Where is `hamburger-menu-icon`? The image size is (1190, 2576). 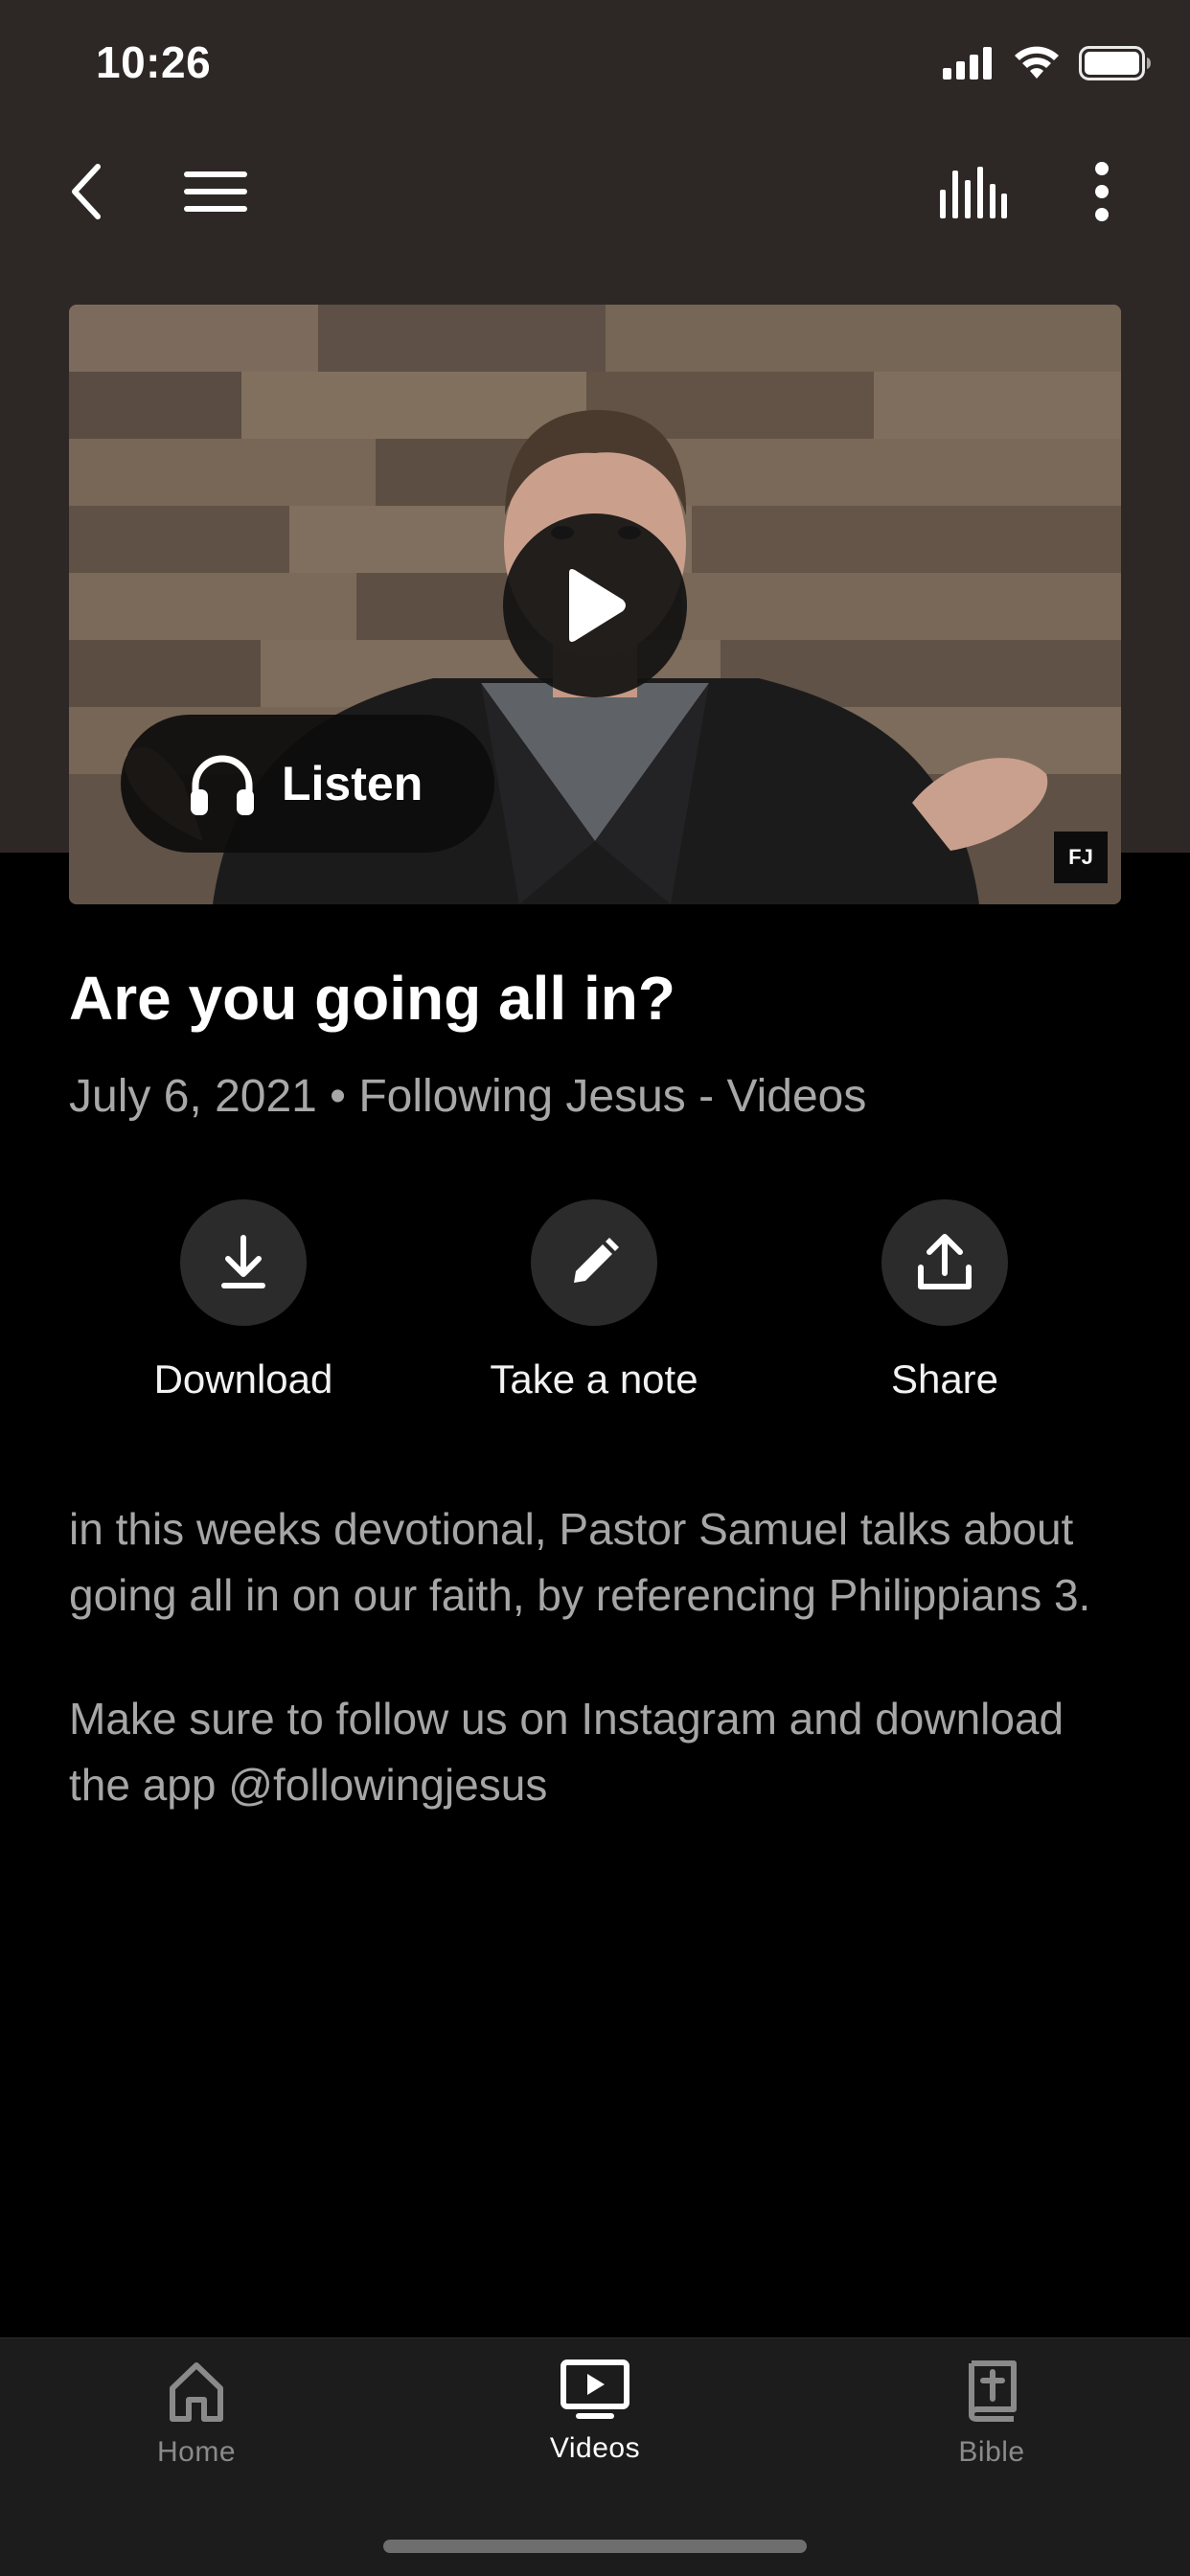
hamburger-menu-icon is located at coordinates (216, 192).